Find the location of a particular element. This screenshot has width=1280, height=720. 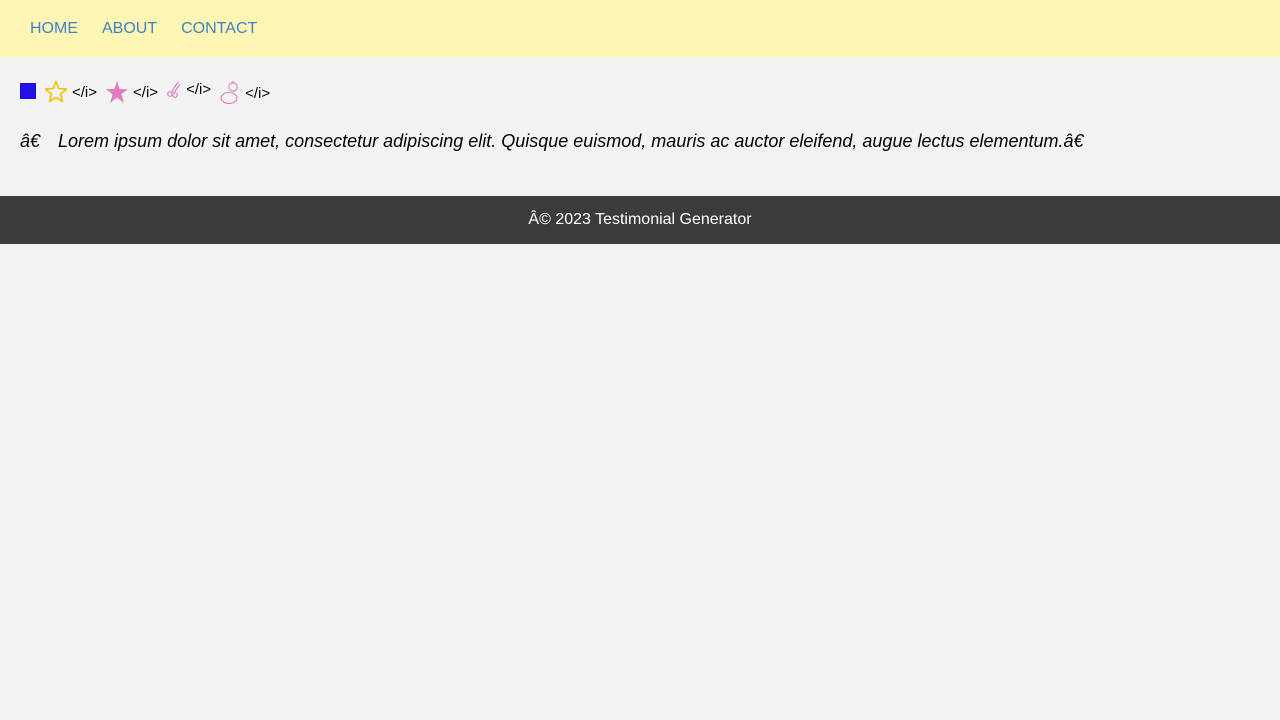

square-icon is located at coordinates (28, 91).